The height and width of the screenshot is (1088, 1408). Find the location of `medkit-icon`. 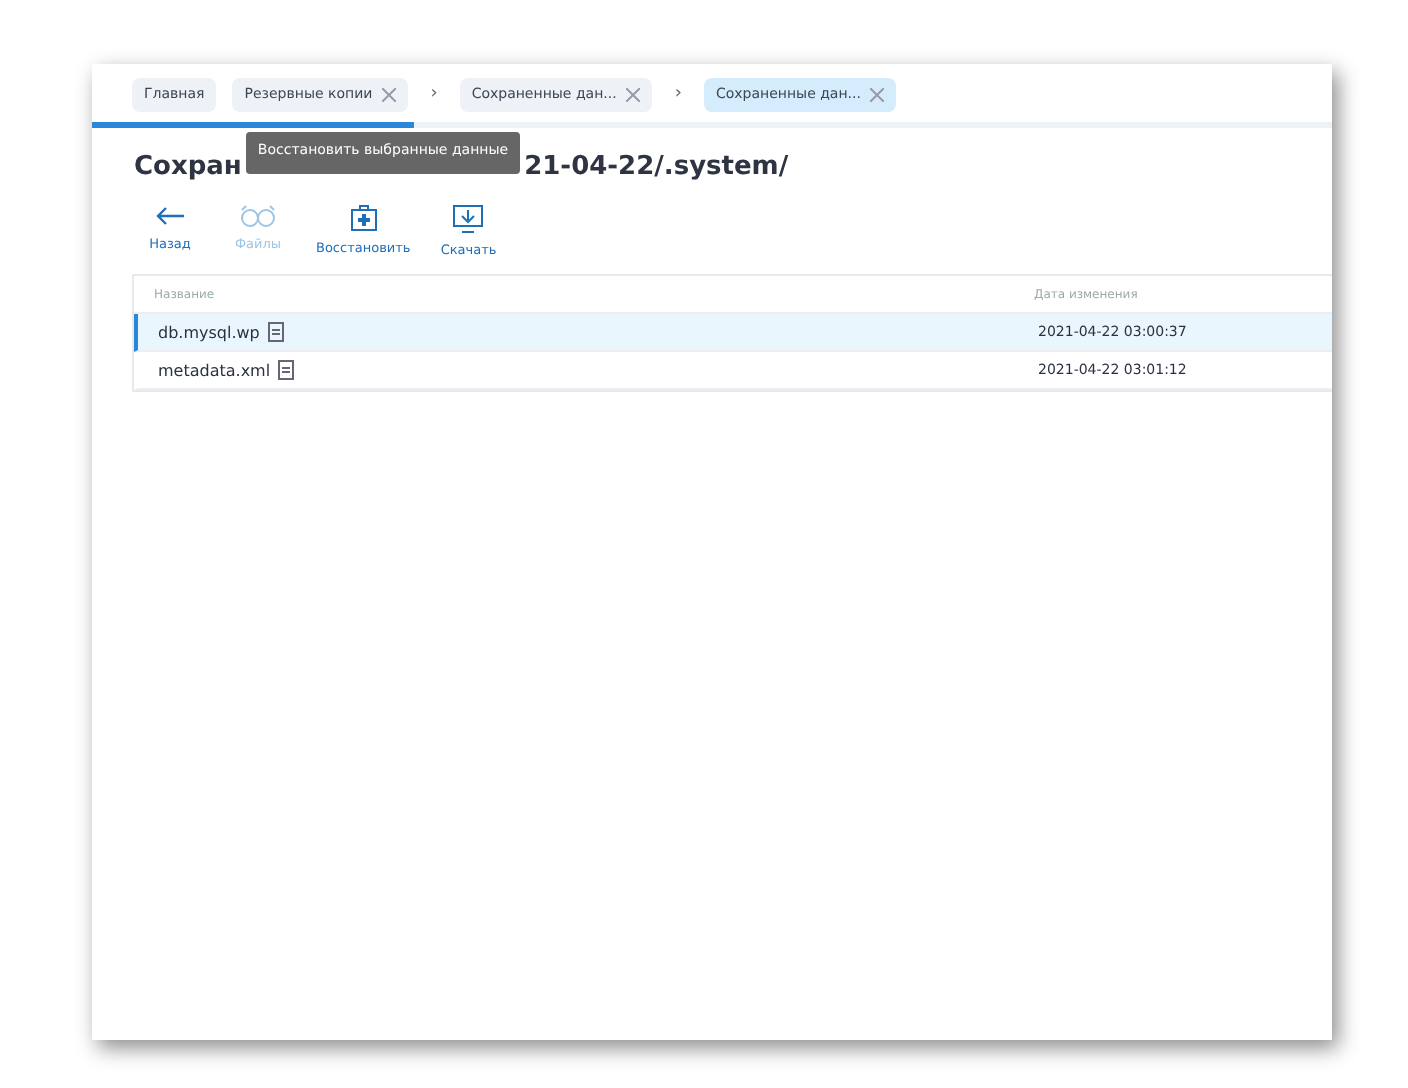

medkit-icon is located at coordinates (363, 218).